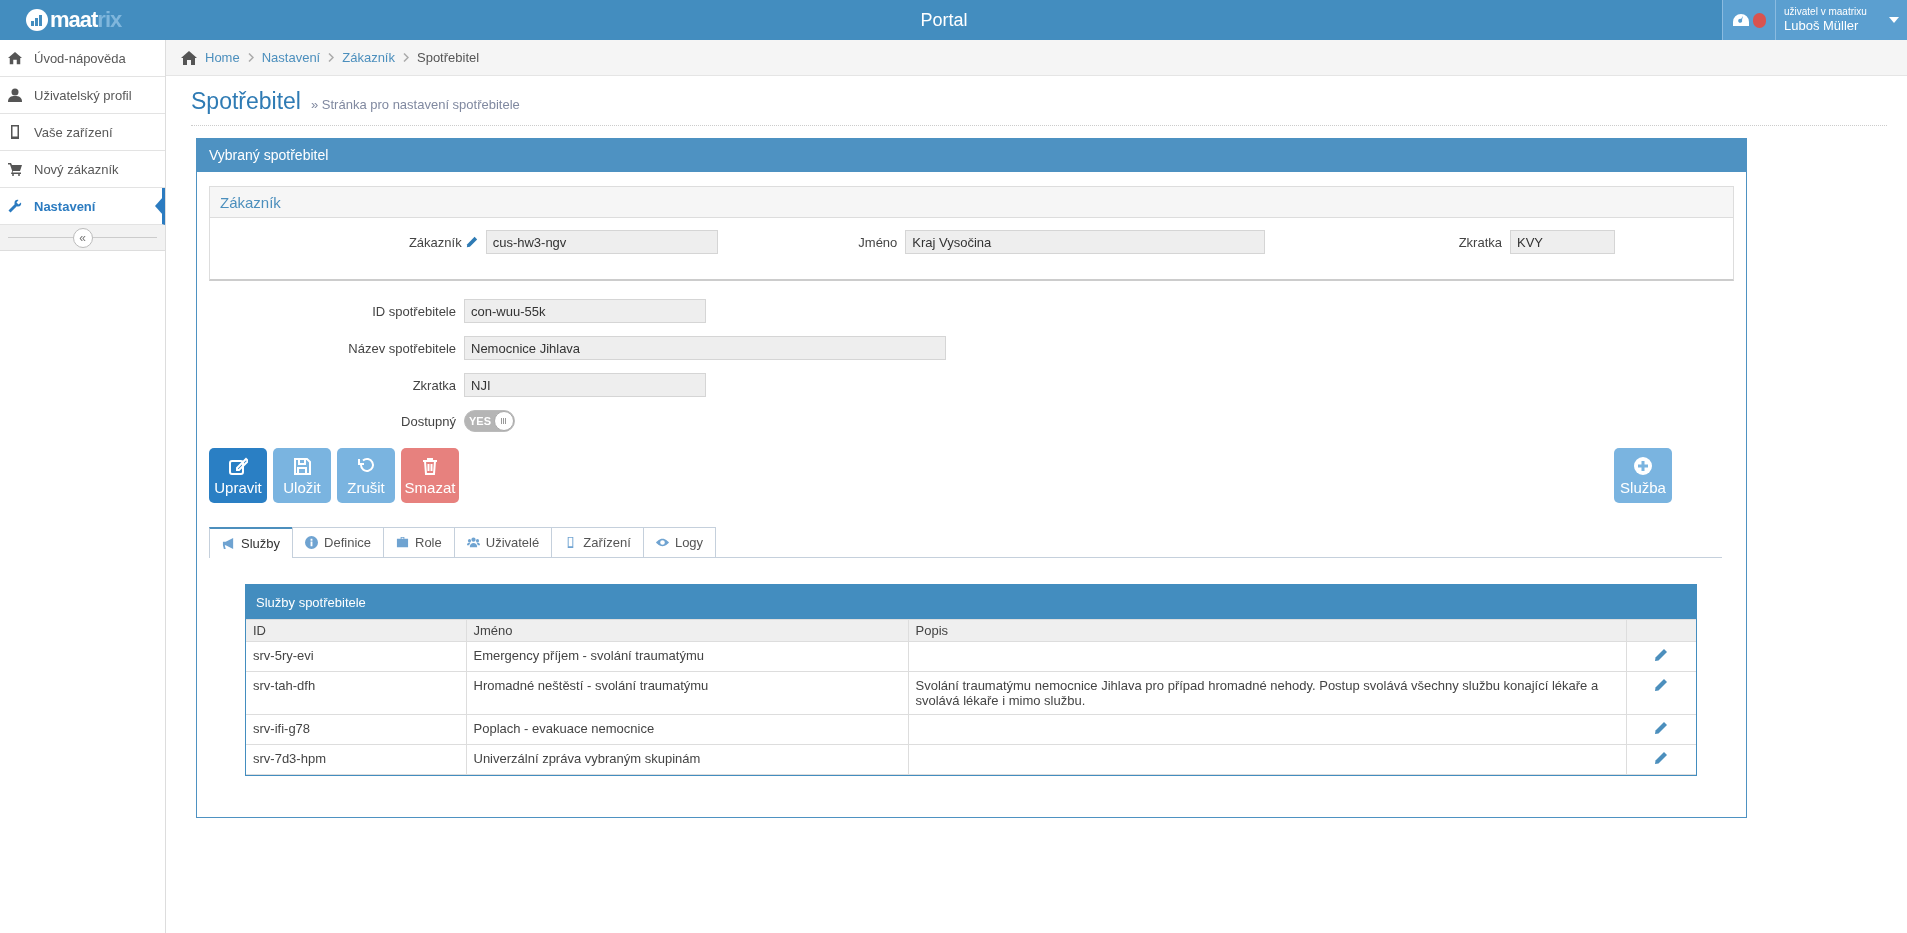  Describe the element at coordinates (1822, 26) in the screenshot. I see `user-name: Luboš Müller` at that location.